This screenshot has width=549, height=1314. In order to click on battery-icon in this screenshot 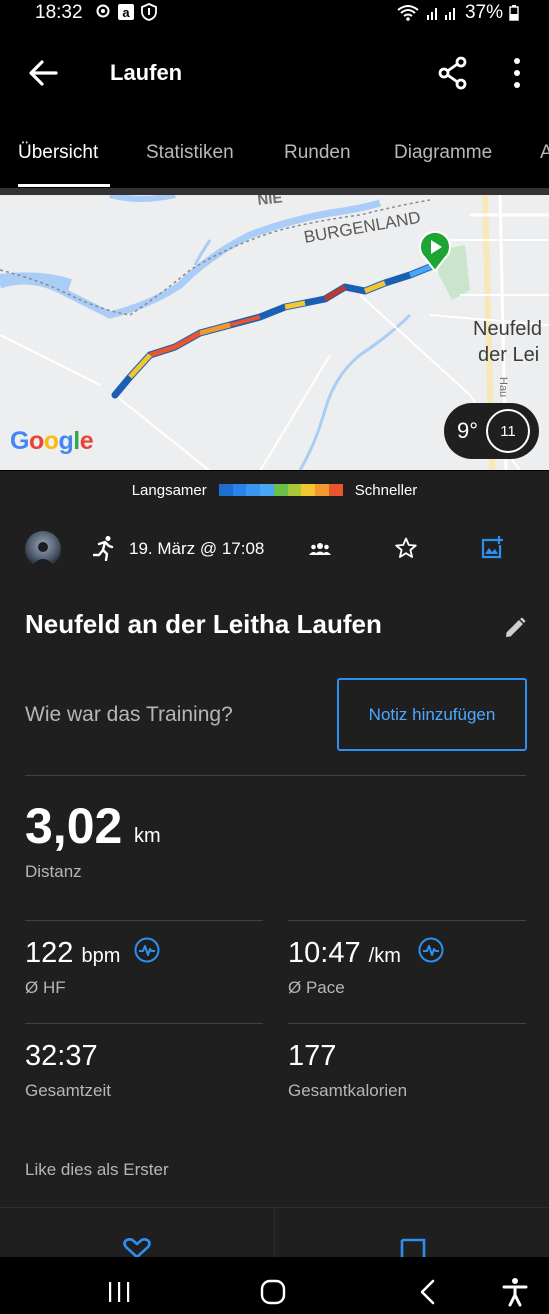, I will do `click(514, 13)`.